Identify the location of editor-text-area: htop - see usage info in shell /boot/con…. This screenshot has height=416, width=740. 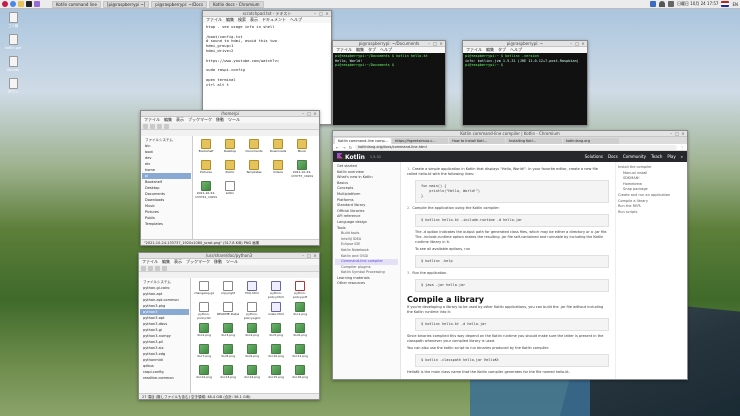
(267, 56).